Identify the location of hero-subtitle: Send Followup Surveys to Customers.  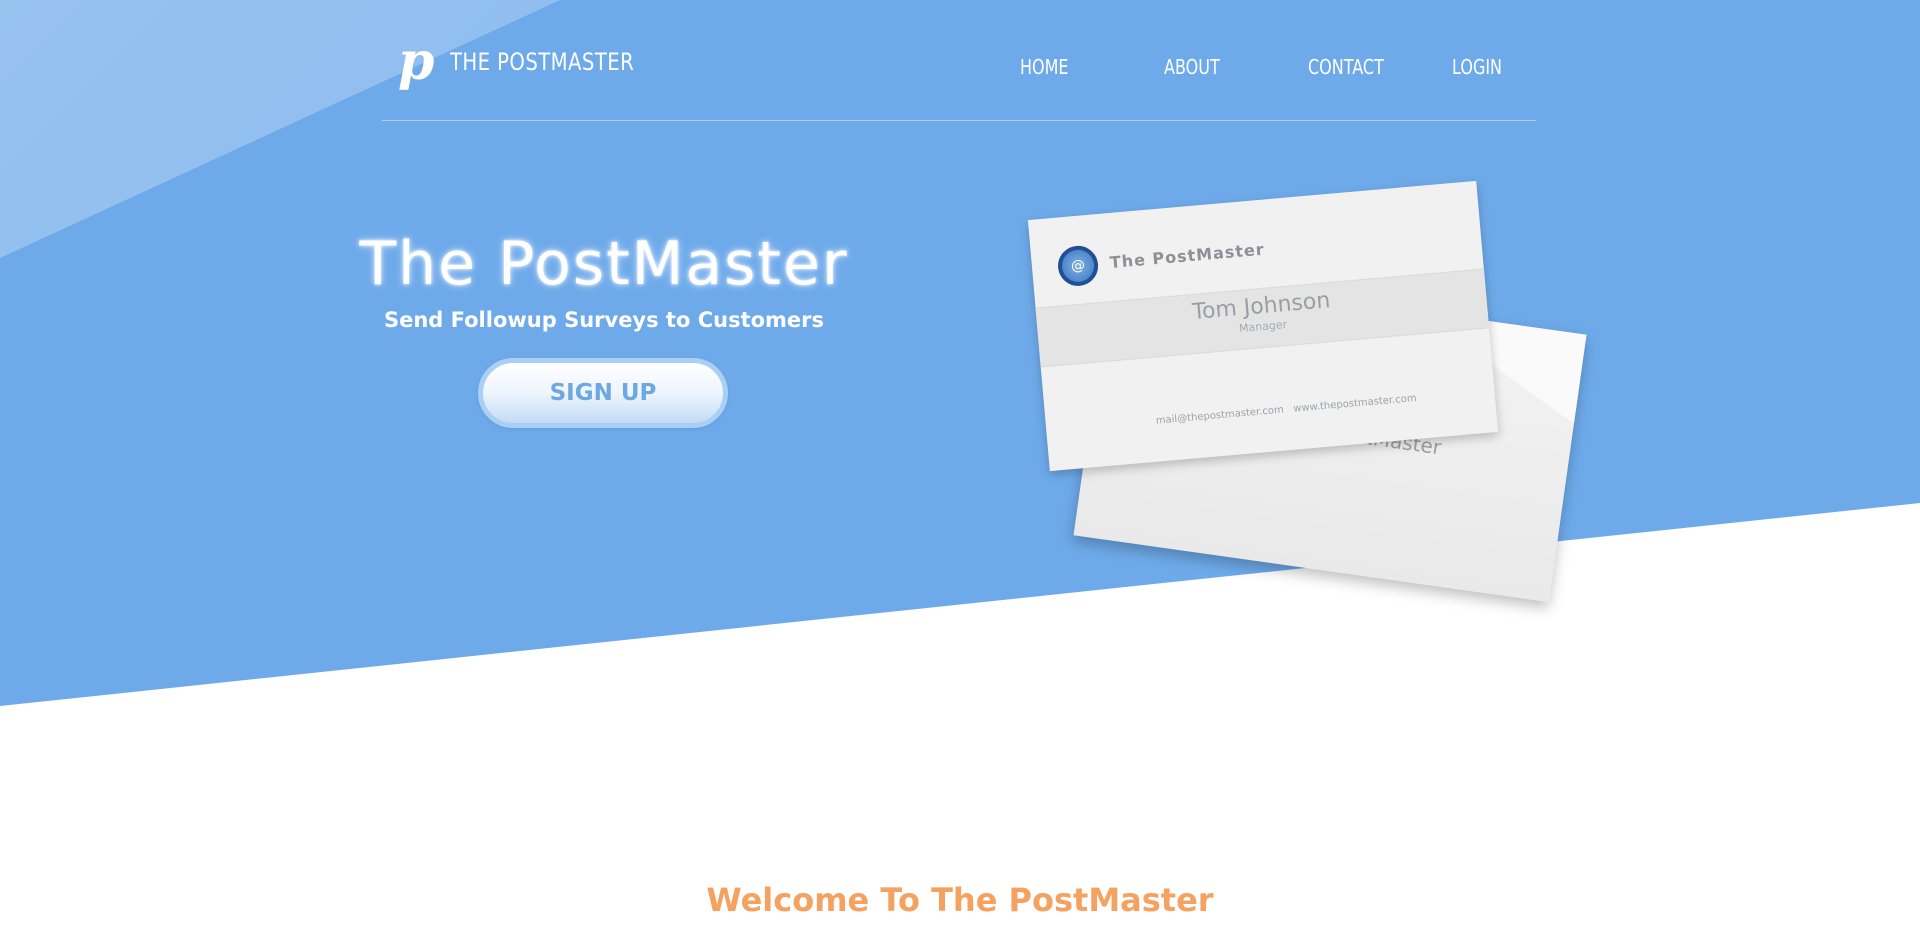
(604, 320).